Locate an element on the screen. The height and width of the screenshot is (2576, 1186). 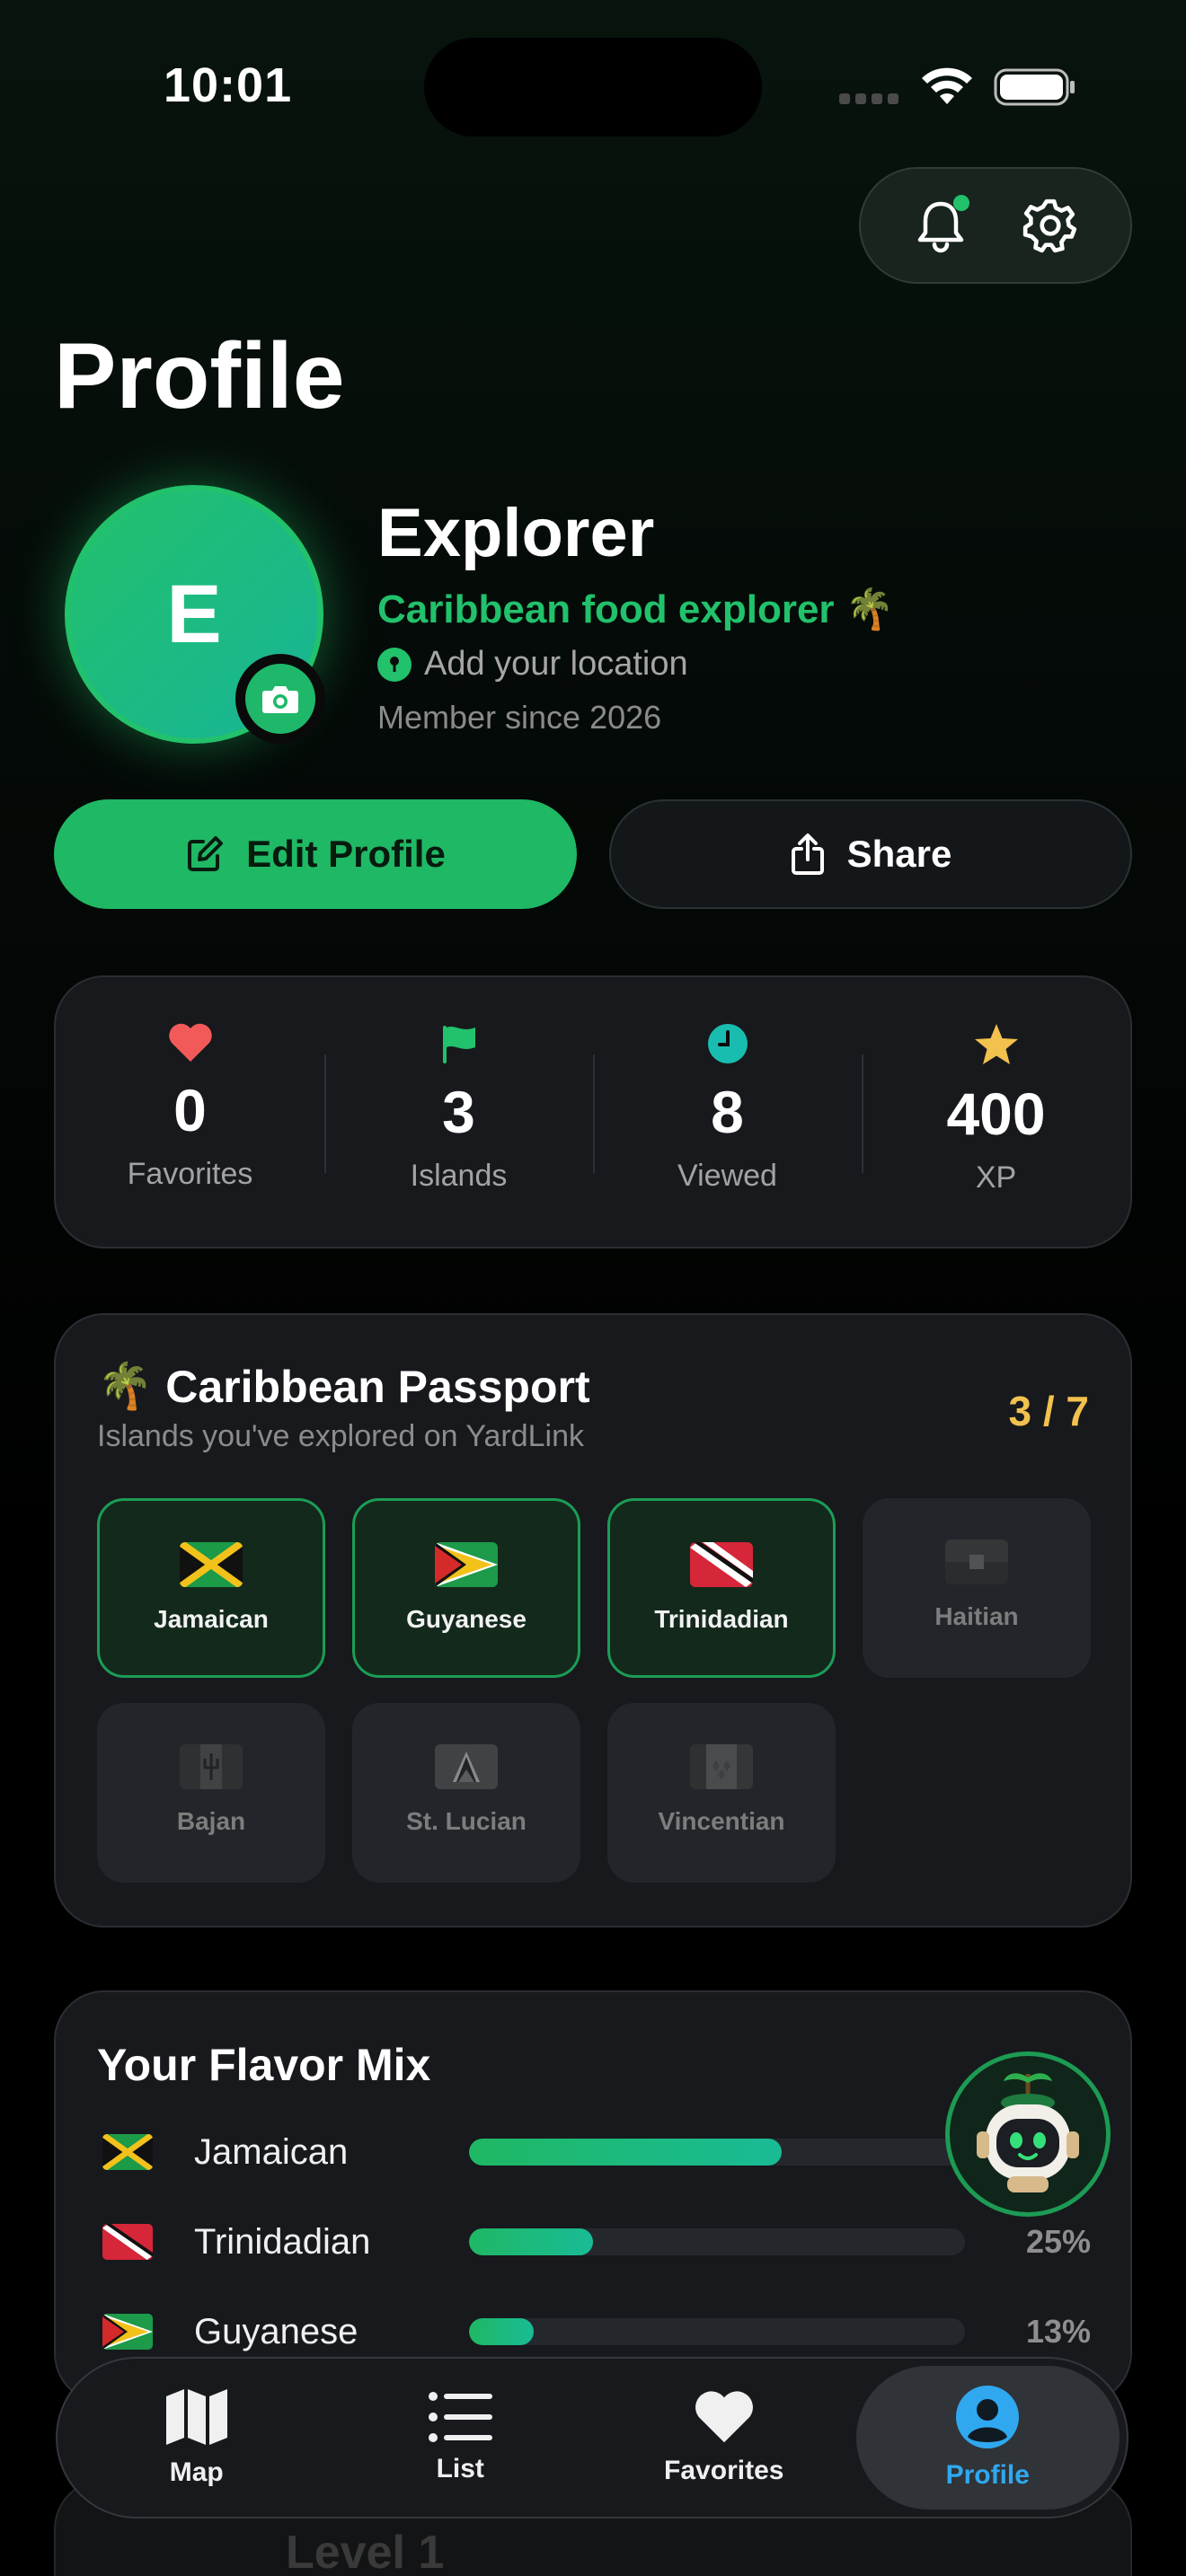
island-label: St. Lucian is located at coordinates (466, 1821).